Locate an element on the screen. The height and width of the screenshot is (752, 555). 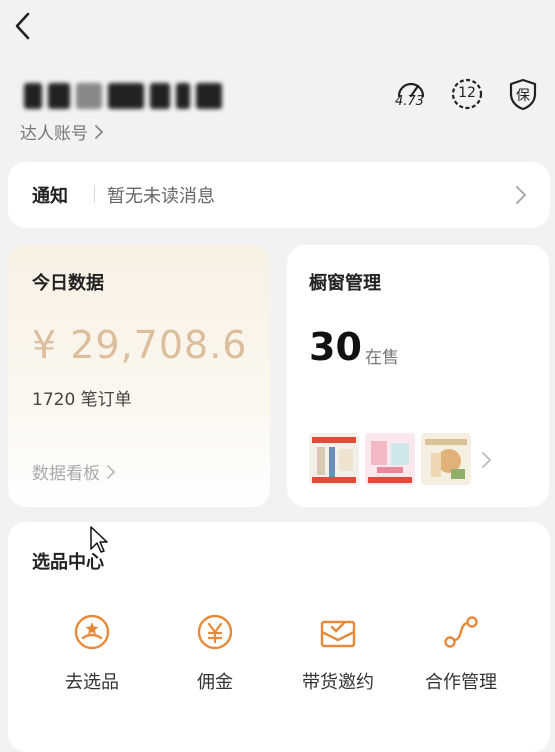
guarantee-label: 保 is located at coordinates (523, 96).